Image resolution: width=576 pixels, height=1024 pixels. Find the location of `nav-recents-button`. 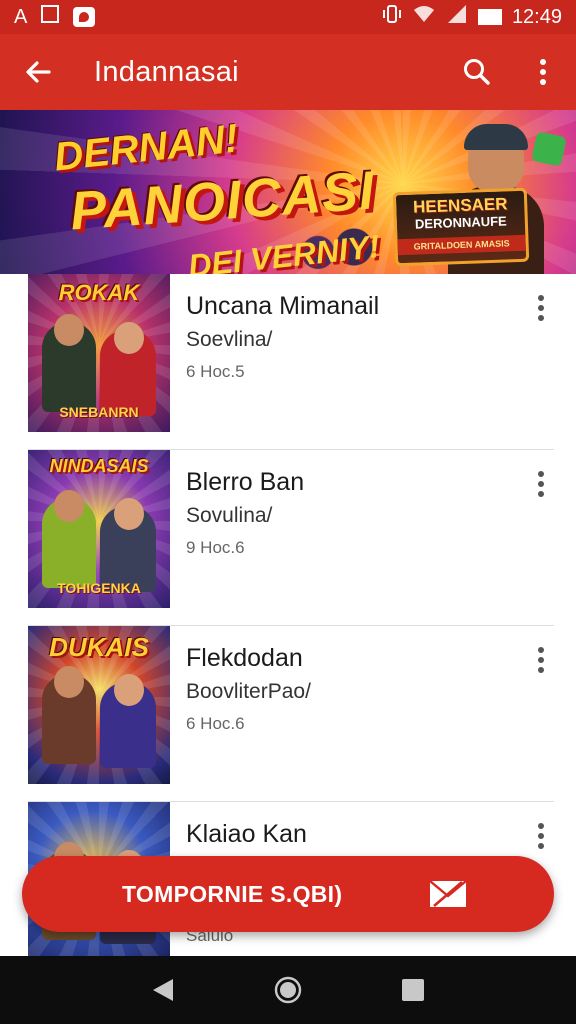

nav-recents-button is located at coordinates (413, 990).